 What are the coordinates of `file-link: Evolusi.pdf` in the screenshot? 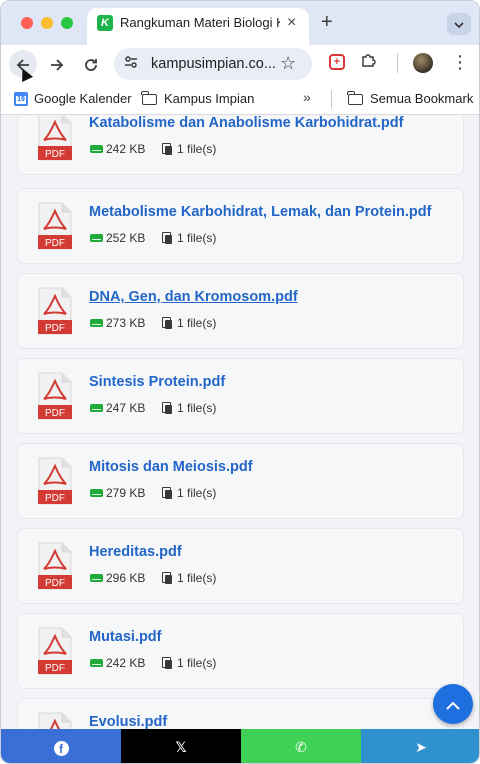 It's located at (128, 721).